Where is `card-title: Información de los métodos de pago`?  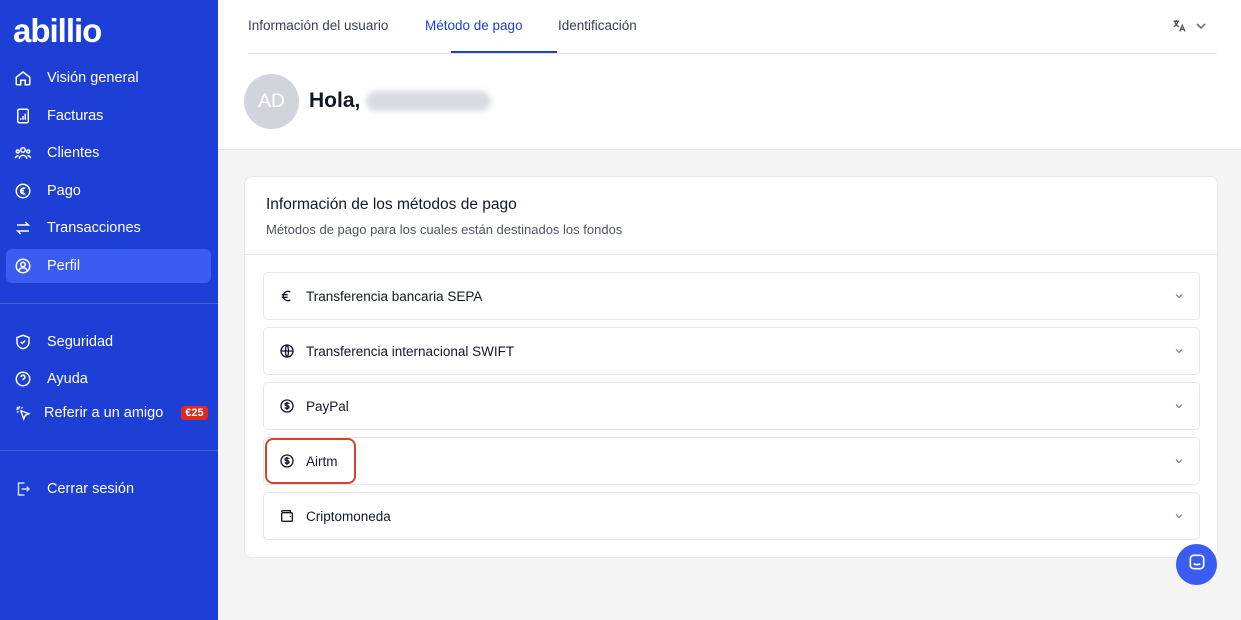
card-title: Información de los métodos de pago is located at coordinates (391, 204).